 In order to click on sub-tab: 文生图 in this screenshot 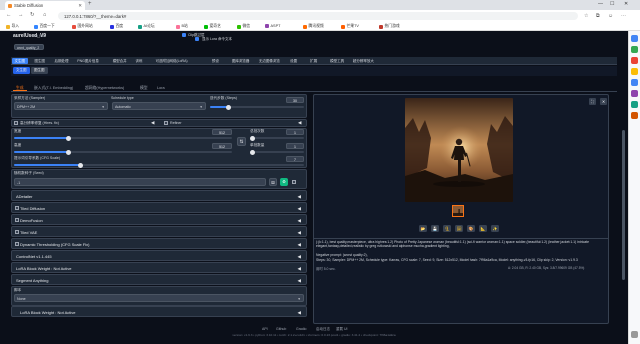, I will do `click(21, 70)`.